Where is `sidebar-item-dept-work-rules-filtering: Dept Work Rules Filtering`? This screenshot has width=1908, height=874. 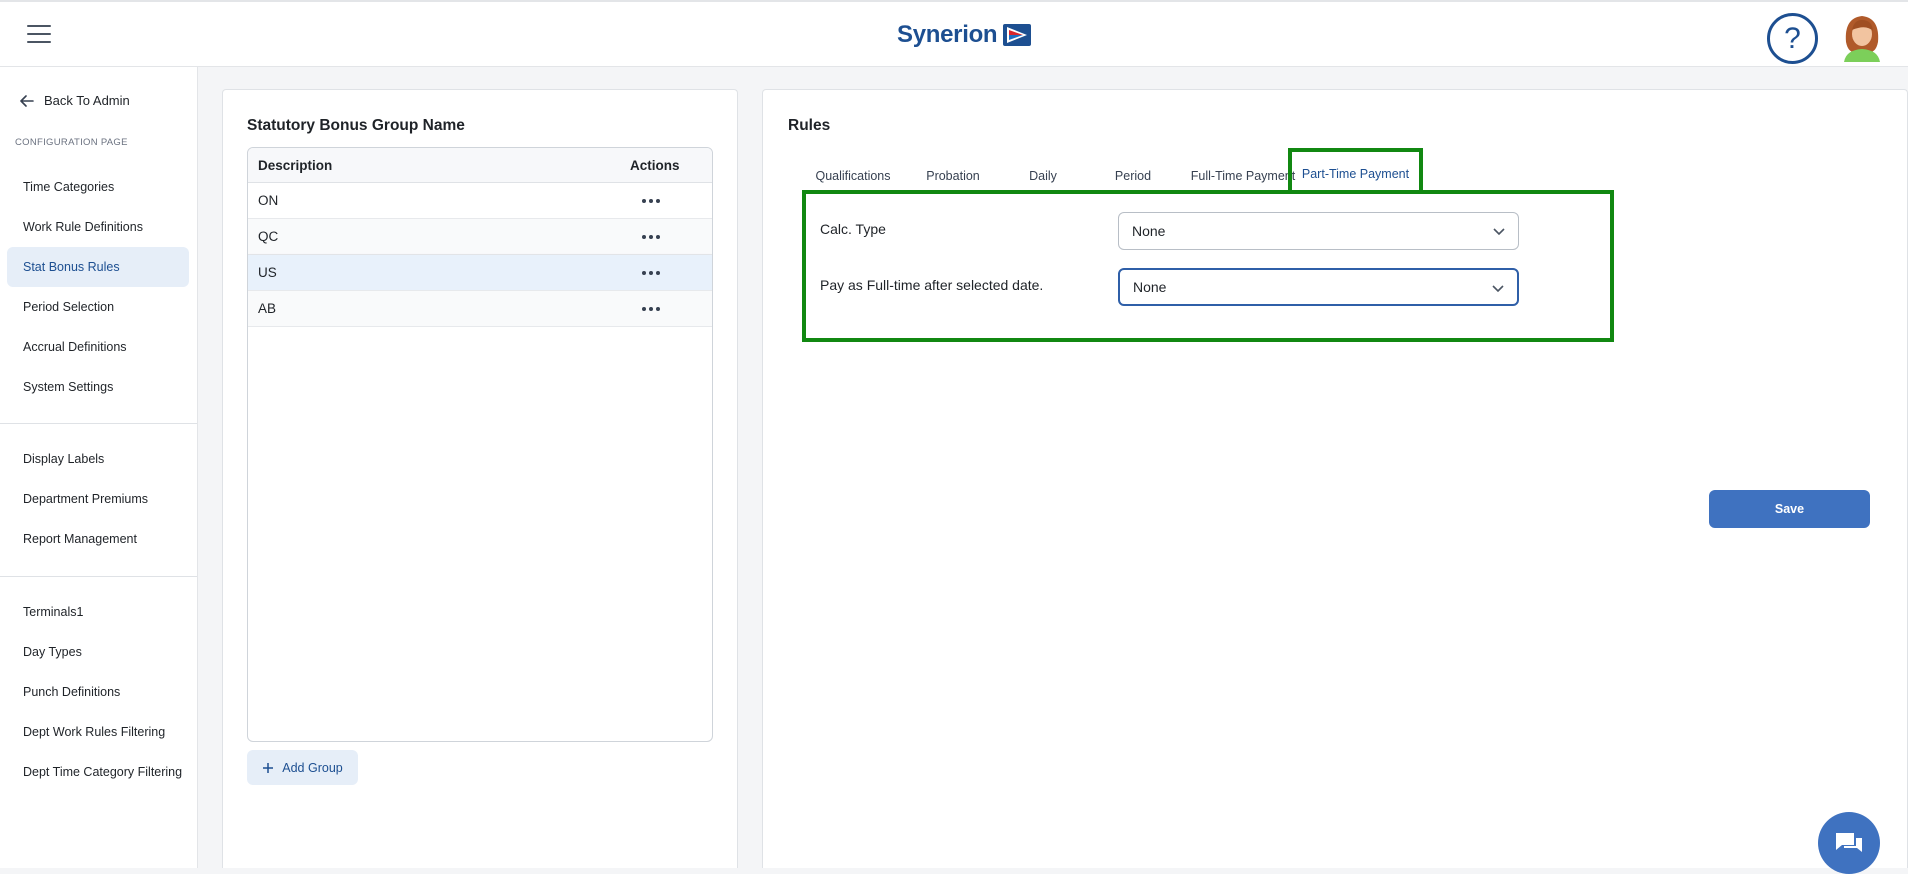
sidebar-item-dept-work-rules-filtering: Dept Work Rules Filtering is located at coordinates (98, 732).